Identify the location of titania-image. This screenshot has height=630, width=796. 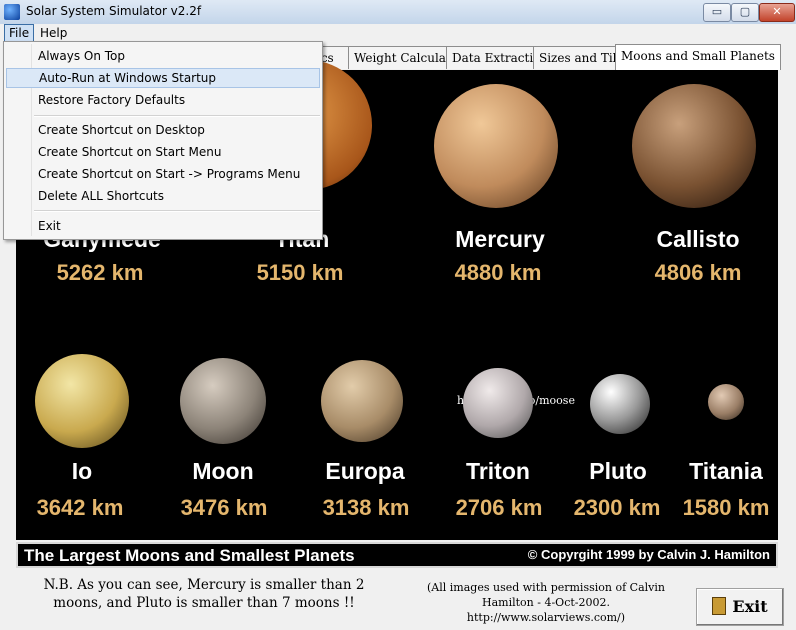
(726, 402).